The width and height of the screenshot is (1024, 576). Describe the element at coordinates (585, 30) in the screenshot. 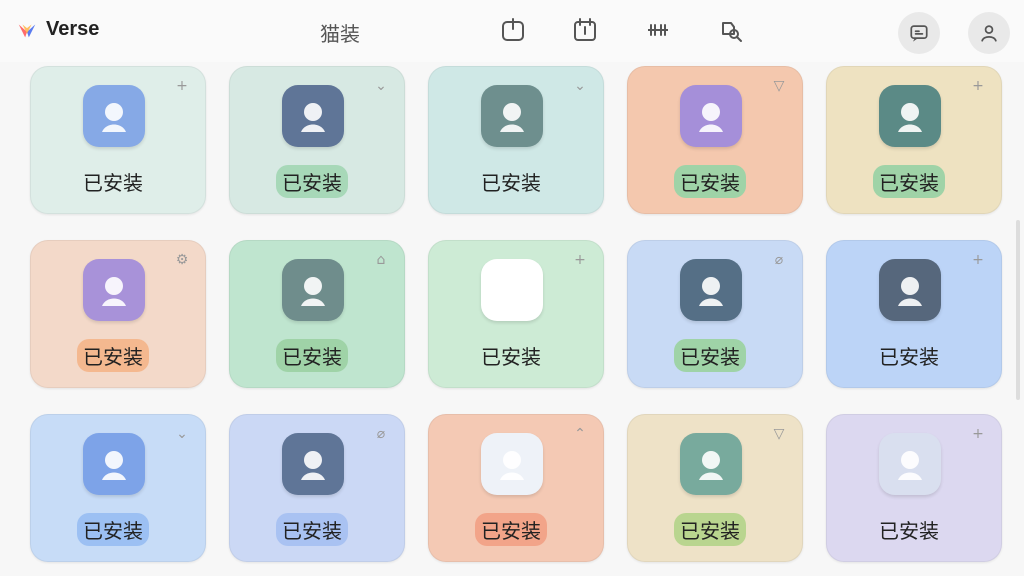

I see `calendar-icon` at that location.